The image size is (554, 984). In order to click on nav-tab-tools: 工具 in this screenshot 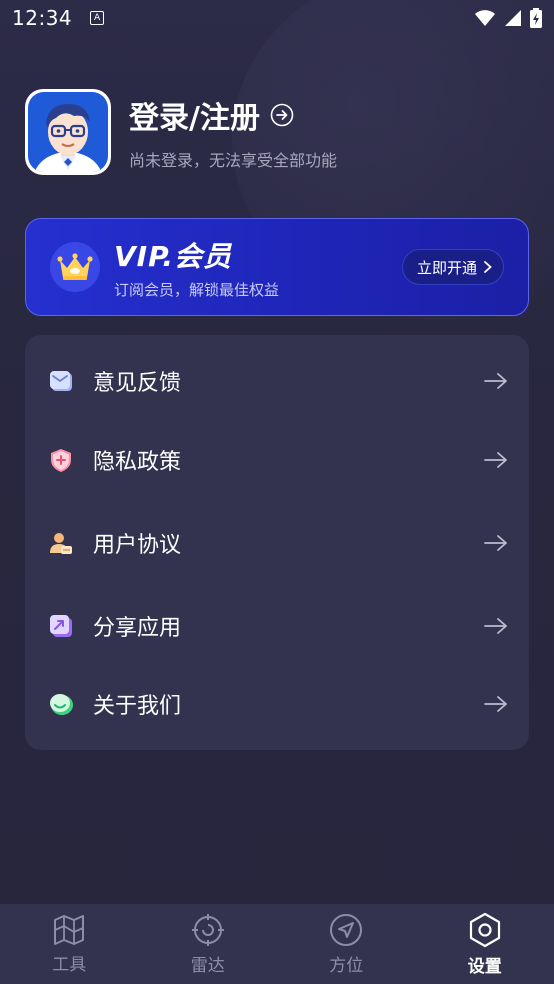, I will do `click(69, 944)`.